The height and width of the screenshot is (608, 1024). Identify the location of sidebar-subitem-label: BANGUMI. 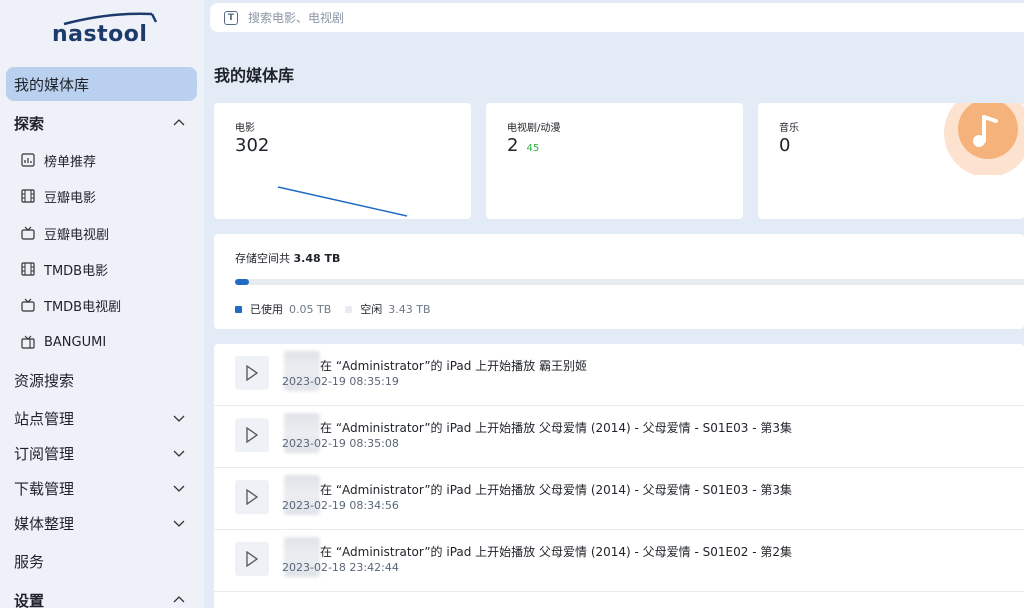
(75, 342).